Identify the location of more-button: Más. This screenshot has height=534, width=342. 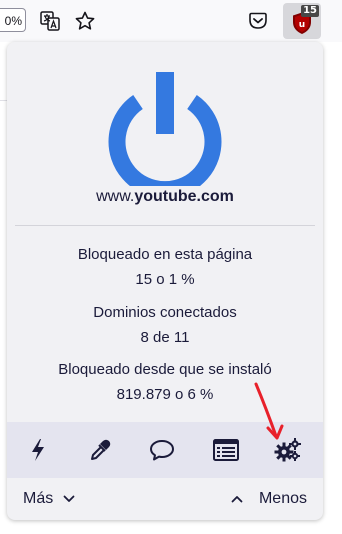
(52, 499).